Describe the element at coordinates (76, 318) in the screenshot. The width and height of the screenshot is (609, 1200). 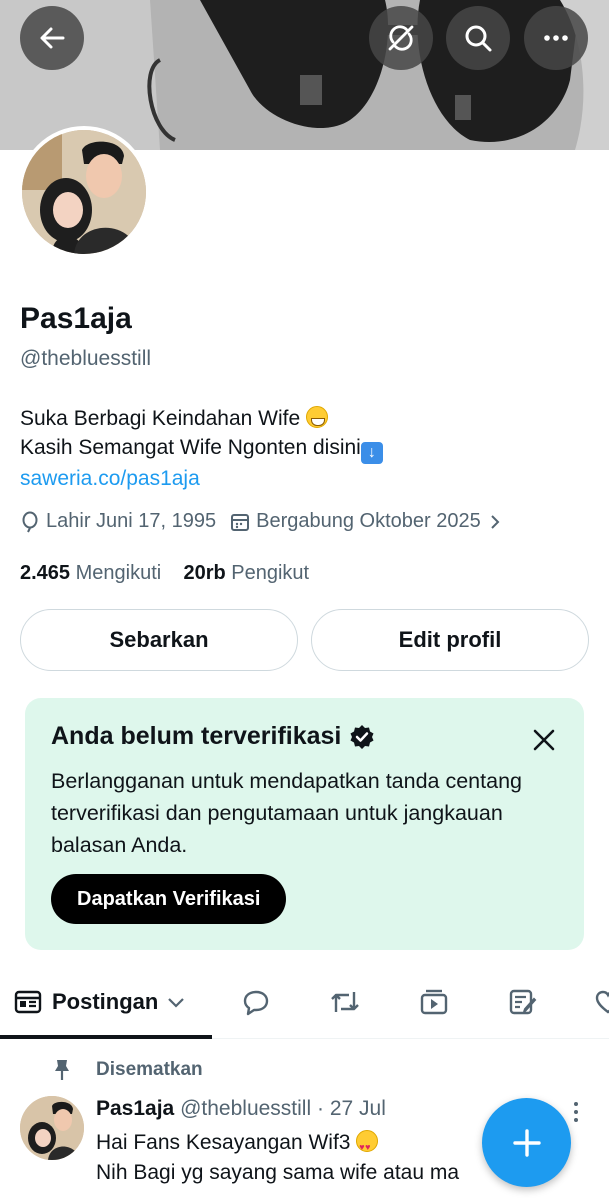
I see `profile-name: Pas1aja` at that location.